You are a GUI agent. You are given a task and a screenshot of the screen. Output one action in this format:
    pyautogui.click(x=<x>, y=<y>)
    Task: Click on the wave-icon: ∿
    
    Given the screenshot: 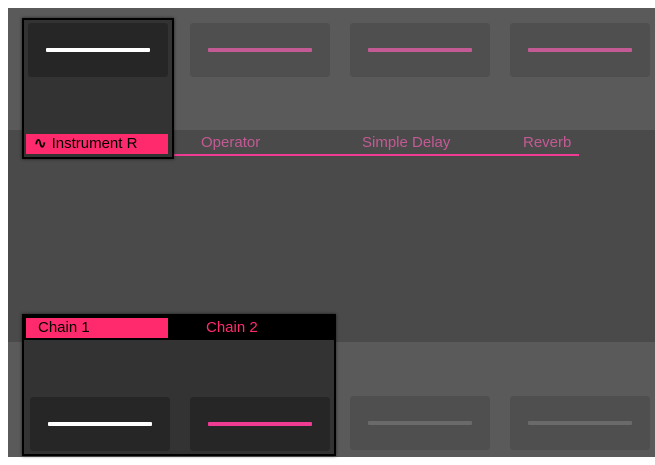 What is the action you would take?
    pyautogui.click(x=40, y=143)
    